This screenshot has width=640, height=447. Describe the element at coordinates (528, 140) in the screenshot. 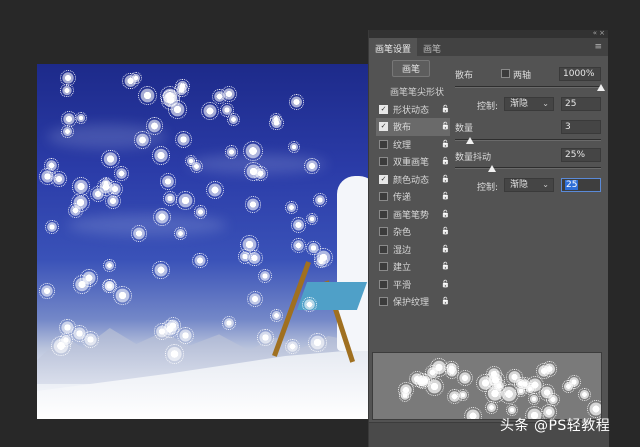

I see `count-slider` at that location.